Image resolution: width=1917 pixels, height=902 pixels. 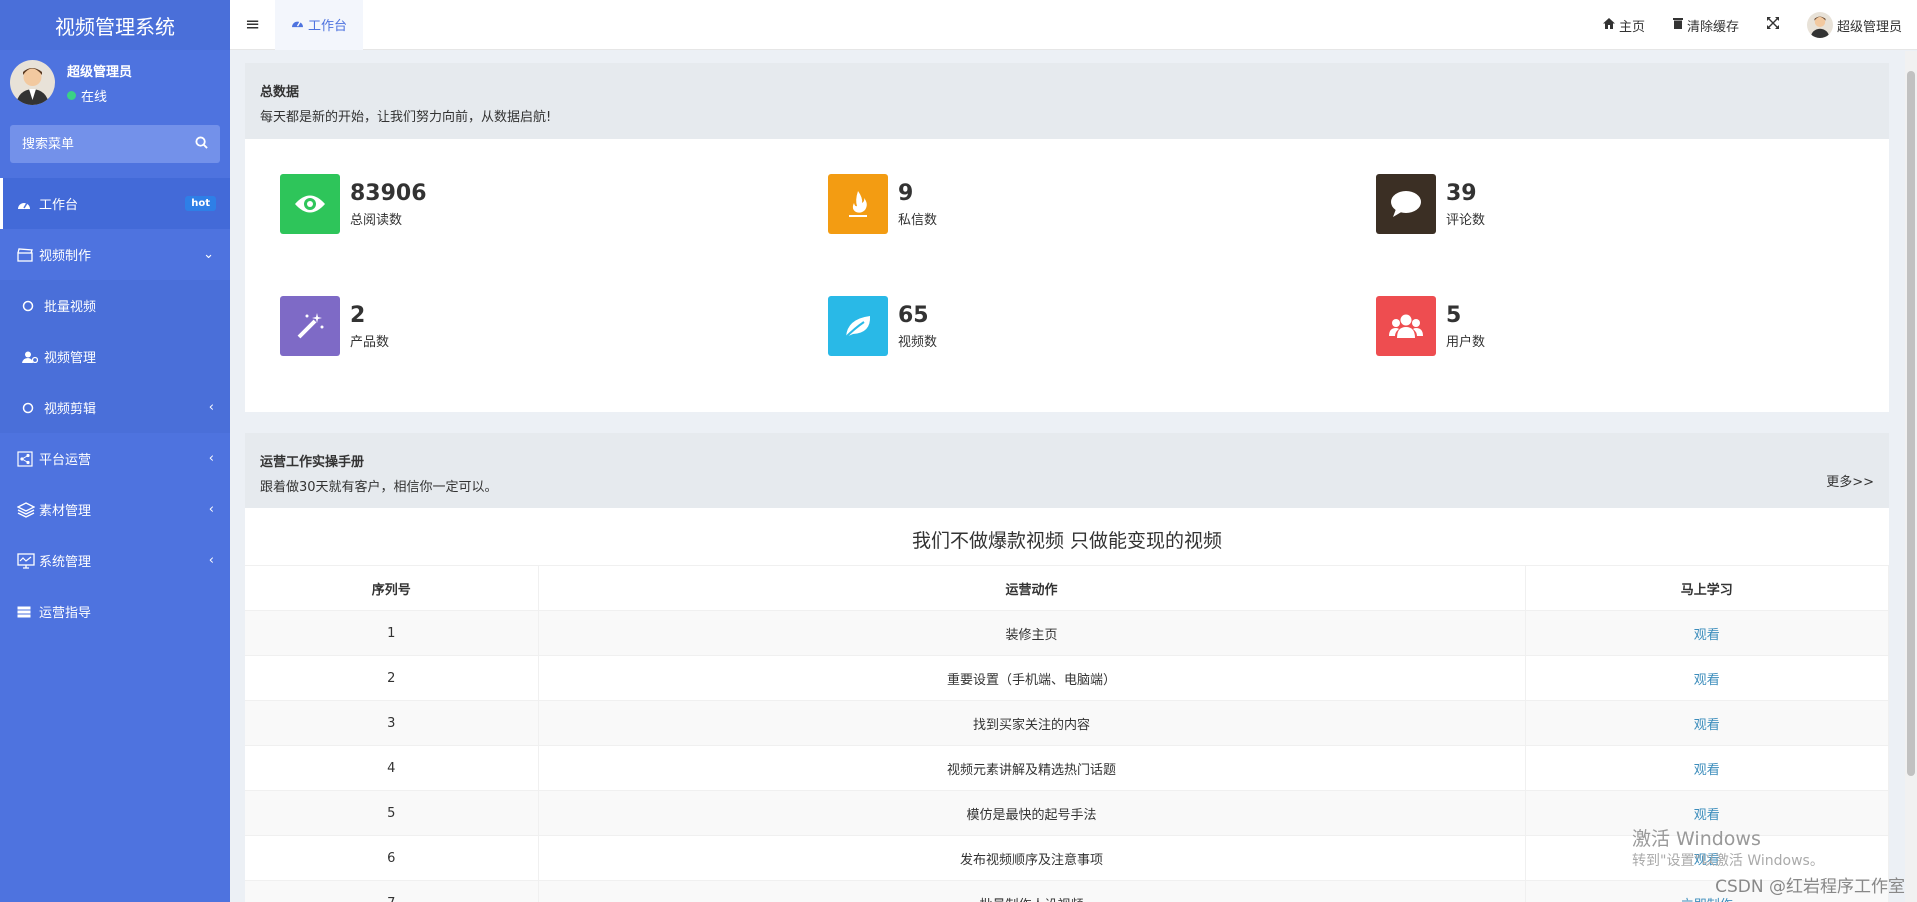 What do you see at coordinates (1032, 588) in the screenshot?
I see `column-header: 运营动作` at bounding box center [1032, 588].